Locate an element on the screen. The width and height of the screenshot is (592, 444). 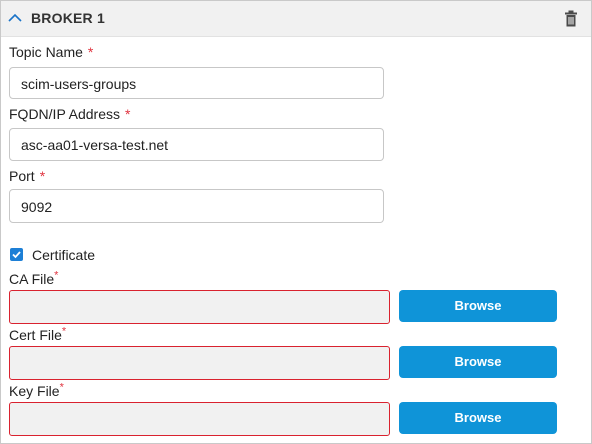
port-label: Port * is located at coordinates (27, 176).